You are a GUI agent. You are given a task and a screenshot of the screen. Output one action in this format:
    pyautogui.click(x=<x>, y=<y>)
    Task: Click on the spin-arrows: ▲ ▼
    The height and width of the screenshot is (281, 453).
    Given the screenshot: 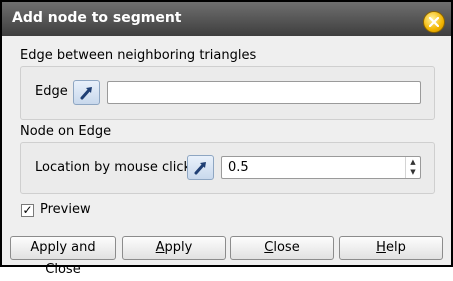 What is the action you would take?
    pyautogui.click(x=412, y=167)
    